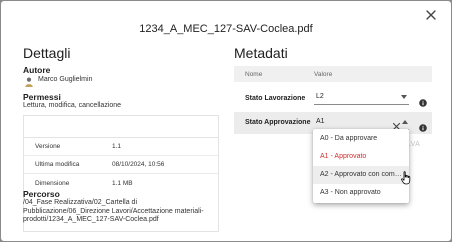 This screenshot has height=242, width=452. What do you see at coordinates (261, 53) in the screenshot?
I see `metadata-heading: Metadati` at bounding box center [261, 53].